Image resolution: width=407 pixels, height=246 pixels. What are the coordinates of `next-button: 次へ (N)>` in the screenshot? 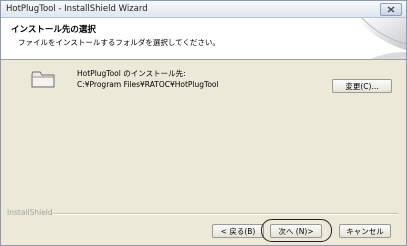 It's located at (296, 231).